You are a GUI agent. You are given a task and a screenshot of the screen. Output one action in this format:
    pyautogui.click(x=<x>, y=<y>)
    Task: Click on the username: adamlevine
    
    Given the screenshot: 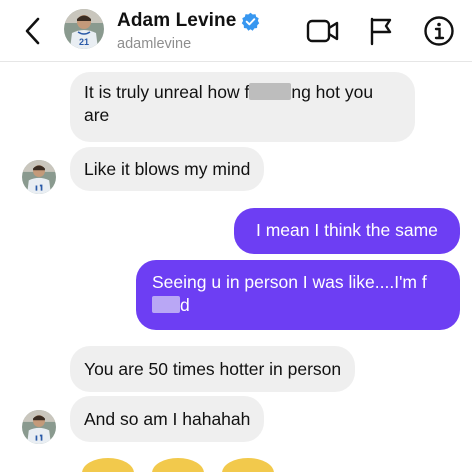 What is the action you would take?
    pyautogui.click(x=154, y=44)
    